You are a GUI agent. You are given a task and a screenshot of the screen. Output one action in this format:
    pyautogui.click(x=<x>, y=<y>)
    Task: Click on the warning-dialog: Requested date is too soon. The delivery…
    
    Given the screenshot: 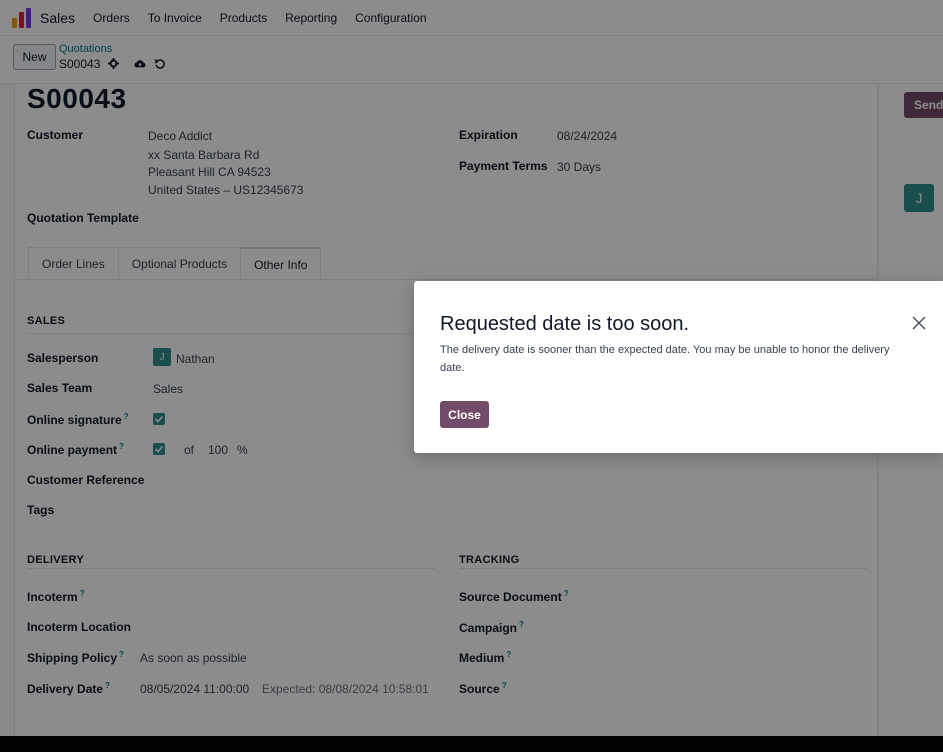 What is the action you would take?
    pyautogui.click(x=678, y=367)
    